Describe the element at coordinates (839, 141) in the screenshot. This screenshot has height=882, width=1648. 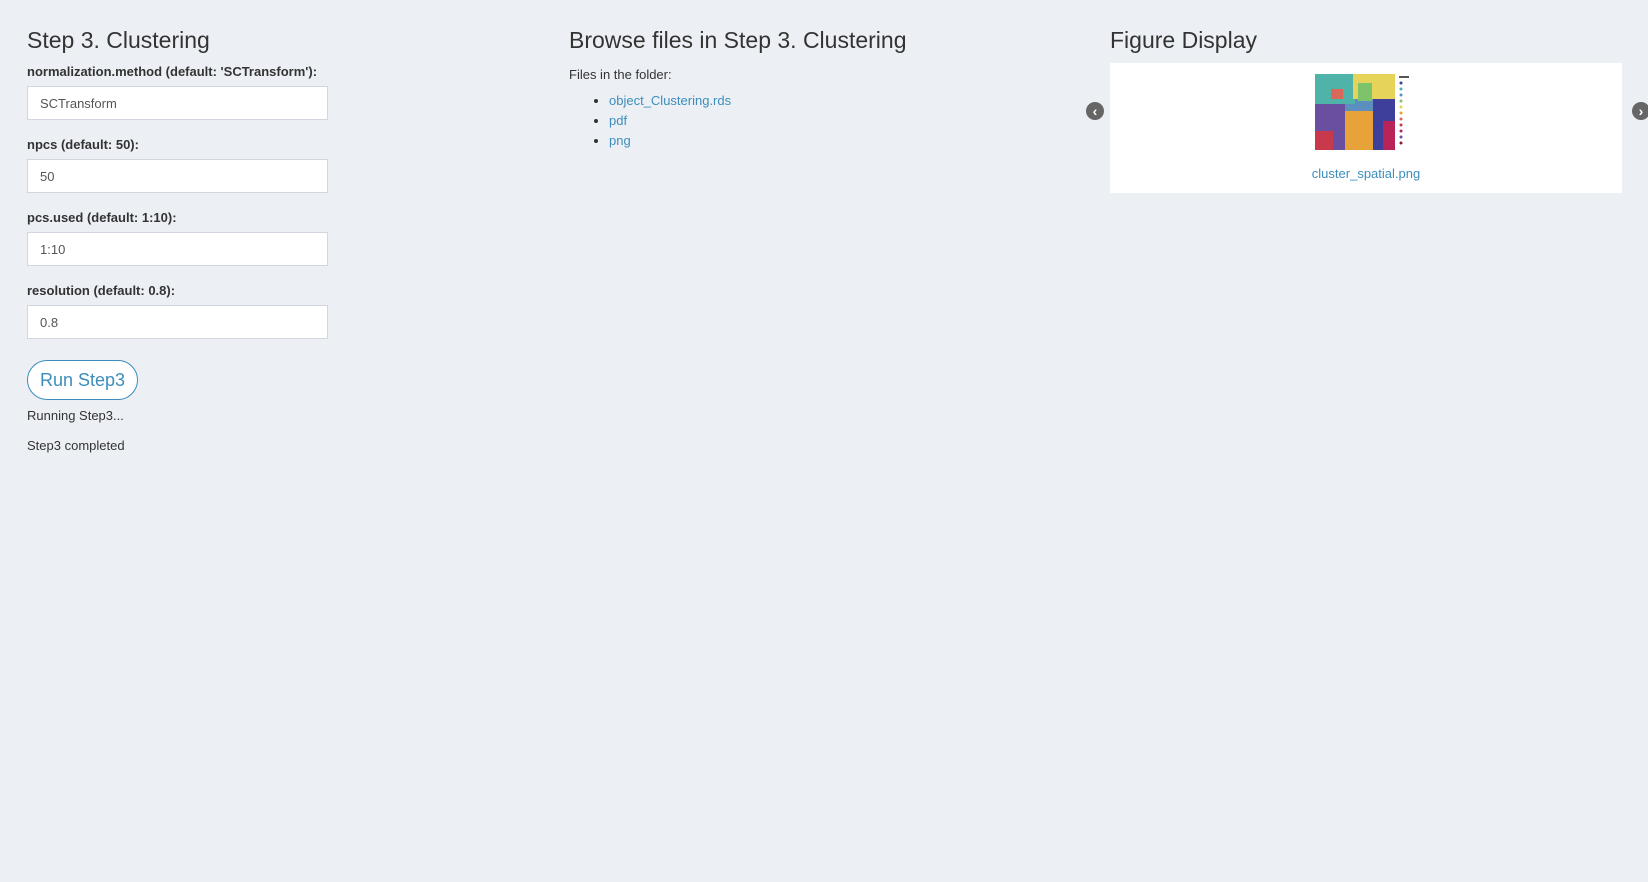
I see `list-item: png` at that location.